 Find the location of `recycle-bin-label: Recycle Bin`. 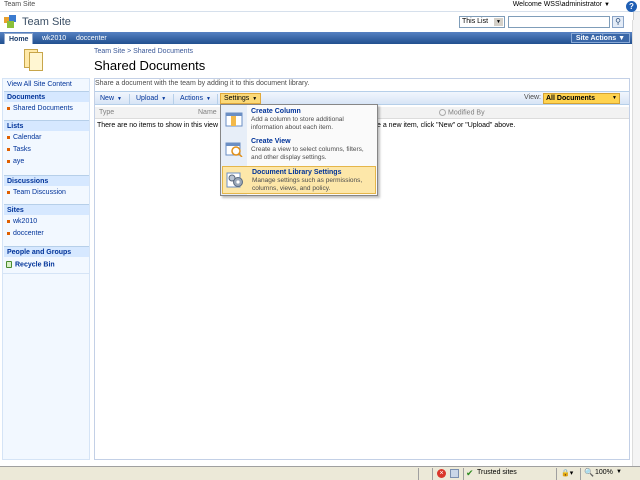

recycle-bin-label: Recycle Bin is located at coordinates (35, 265).